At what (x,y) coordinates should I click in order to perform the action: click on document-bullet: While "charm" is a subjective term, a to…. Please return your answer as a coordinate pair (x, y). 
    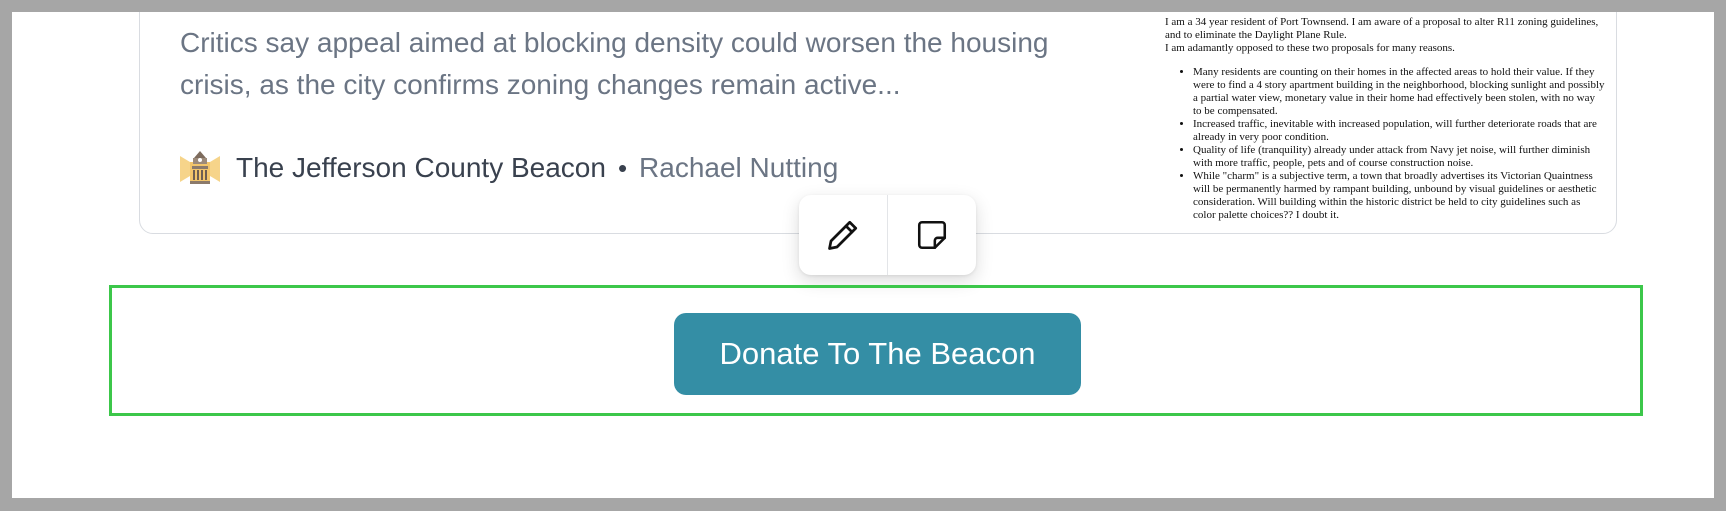
    Looking at the image, I should click on (1399, 196).